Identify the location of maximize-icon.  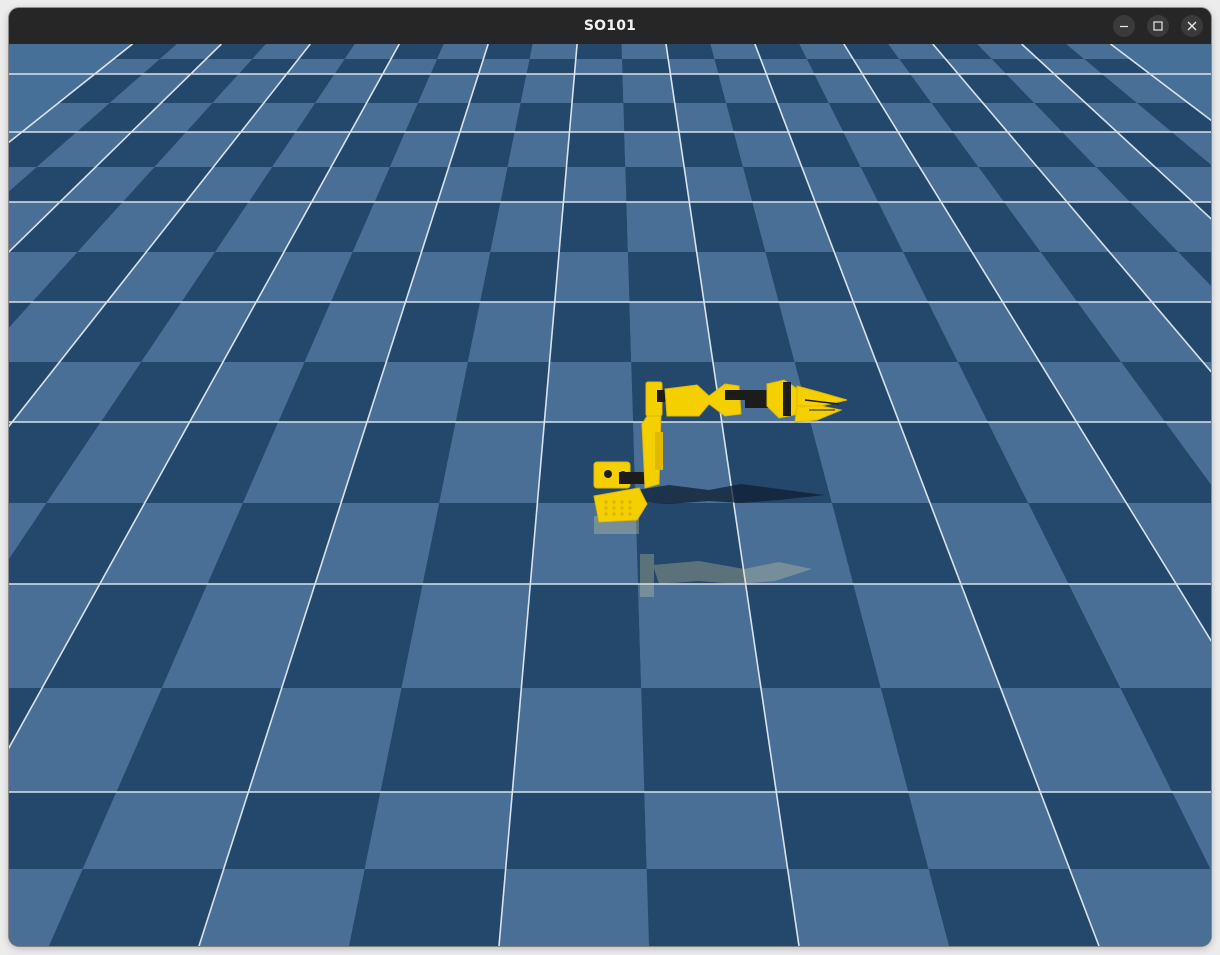
(1158, 26).